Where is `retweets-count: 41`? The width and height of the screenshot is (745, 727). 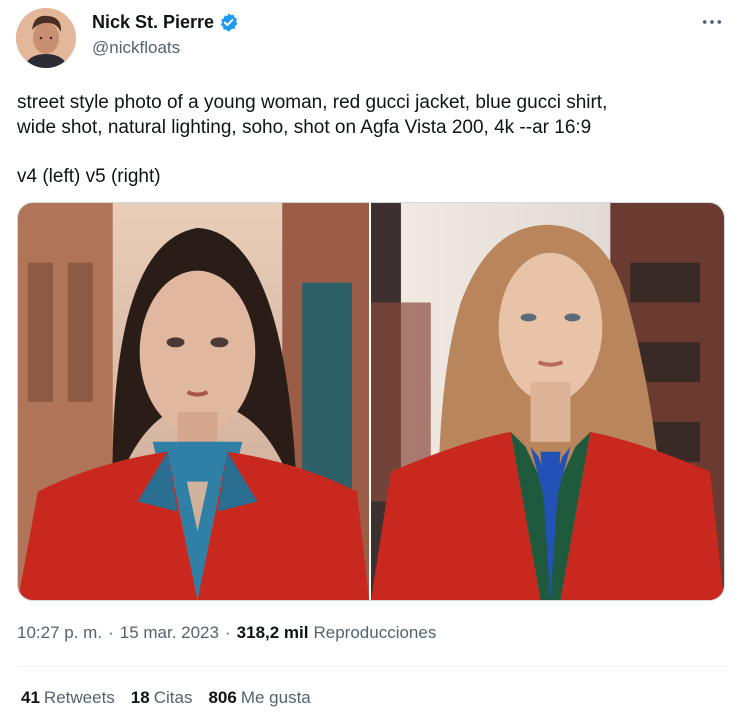
retweets-count: 41 is located at coordinates (30, 697).